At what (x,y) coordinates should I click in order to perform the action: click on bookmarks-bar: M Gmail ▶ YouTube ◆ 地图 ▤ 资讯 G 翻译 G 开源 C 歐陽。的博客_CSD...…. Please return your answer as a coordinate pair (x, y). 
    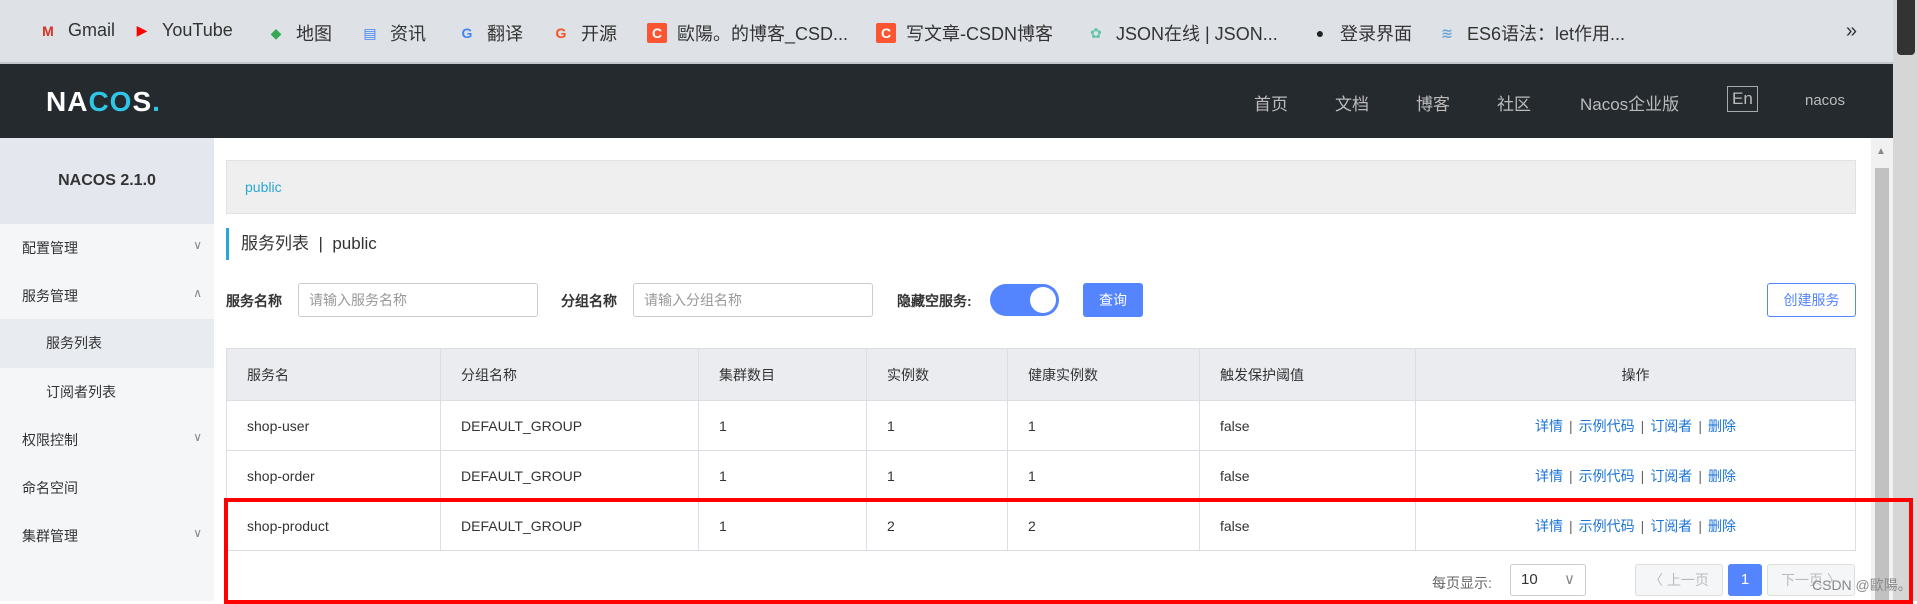
    Looking at the image, I should click on (958, 32).